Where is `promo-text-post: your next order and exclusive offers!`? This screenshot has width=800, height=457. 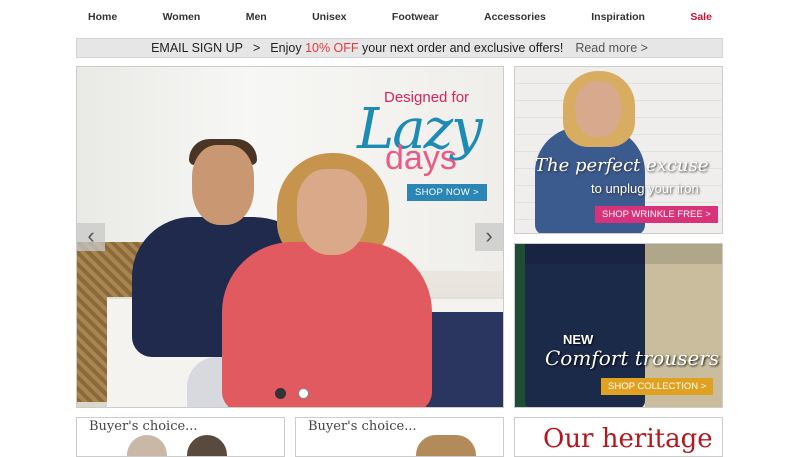
promo-text-post: your next order and exclusive offers! is located at coordinates (463, 48).